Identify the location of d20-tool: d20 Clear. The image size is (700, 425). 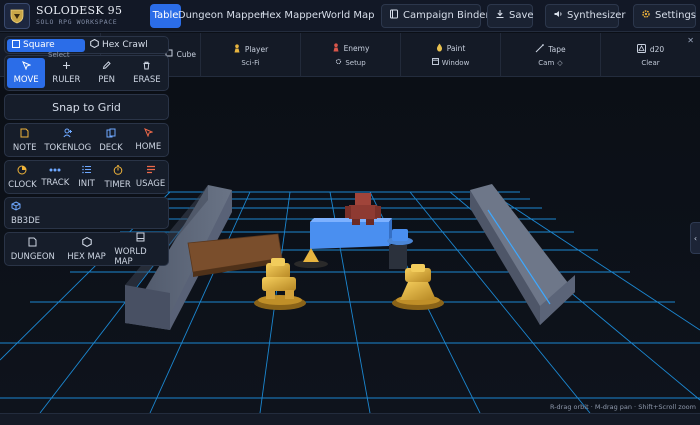
(650, 55).